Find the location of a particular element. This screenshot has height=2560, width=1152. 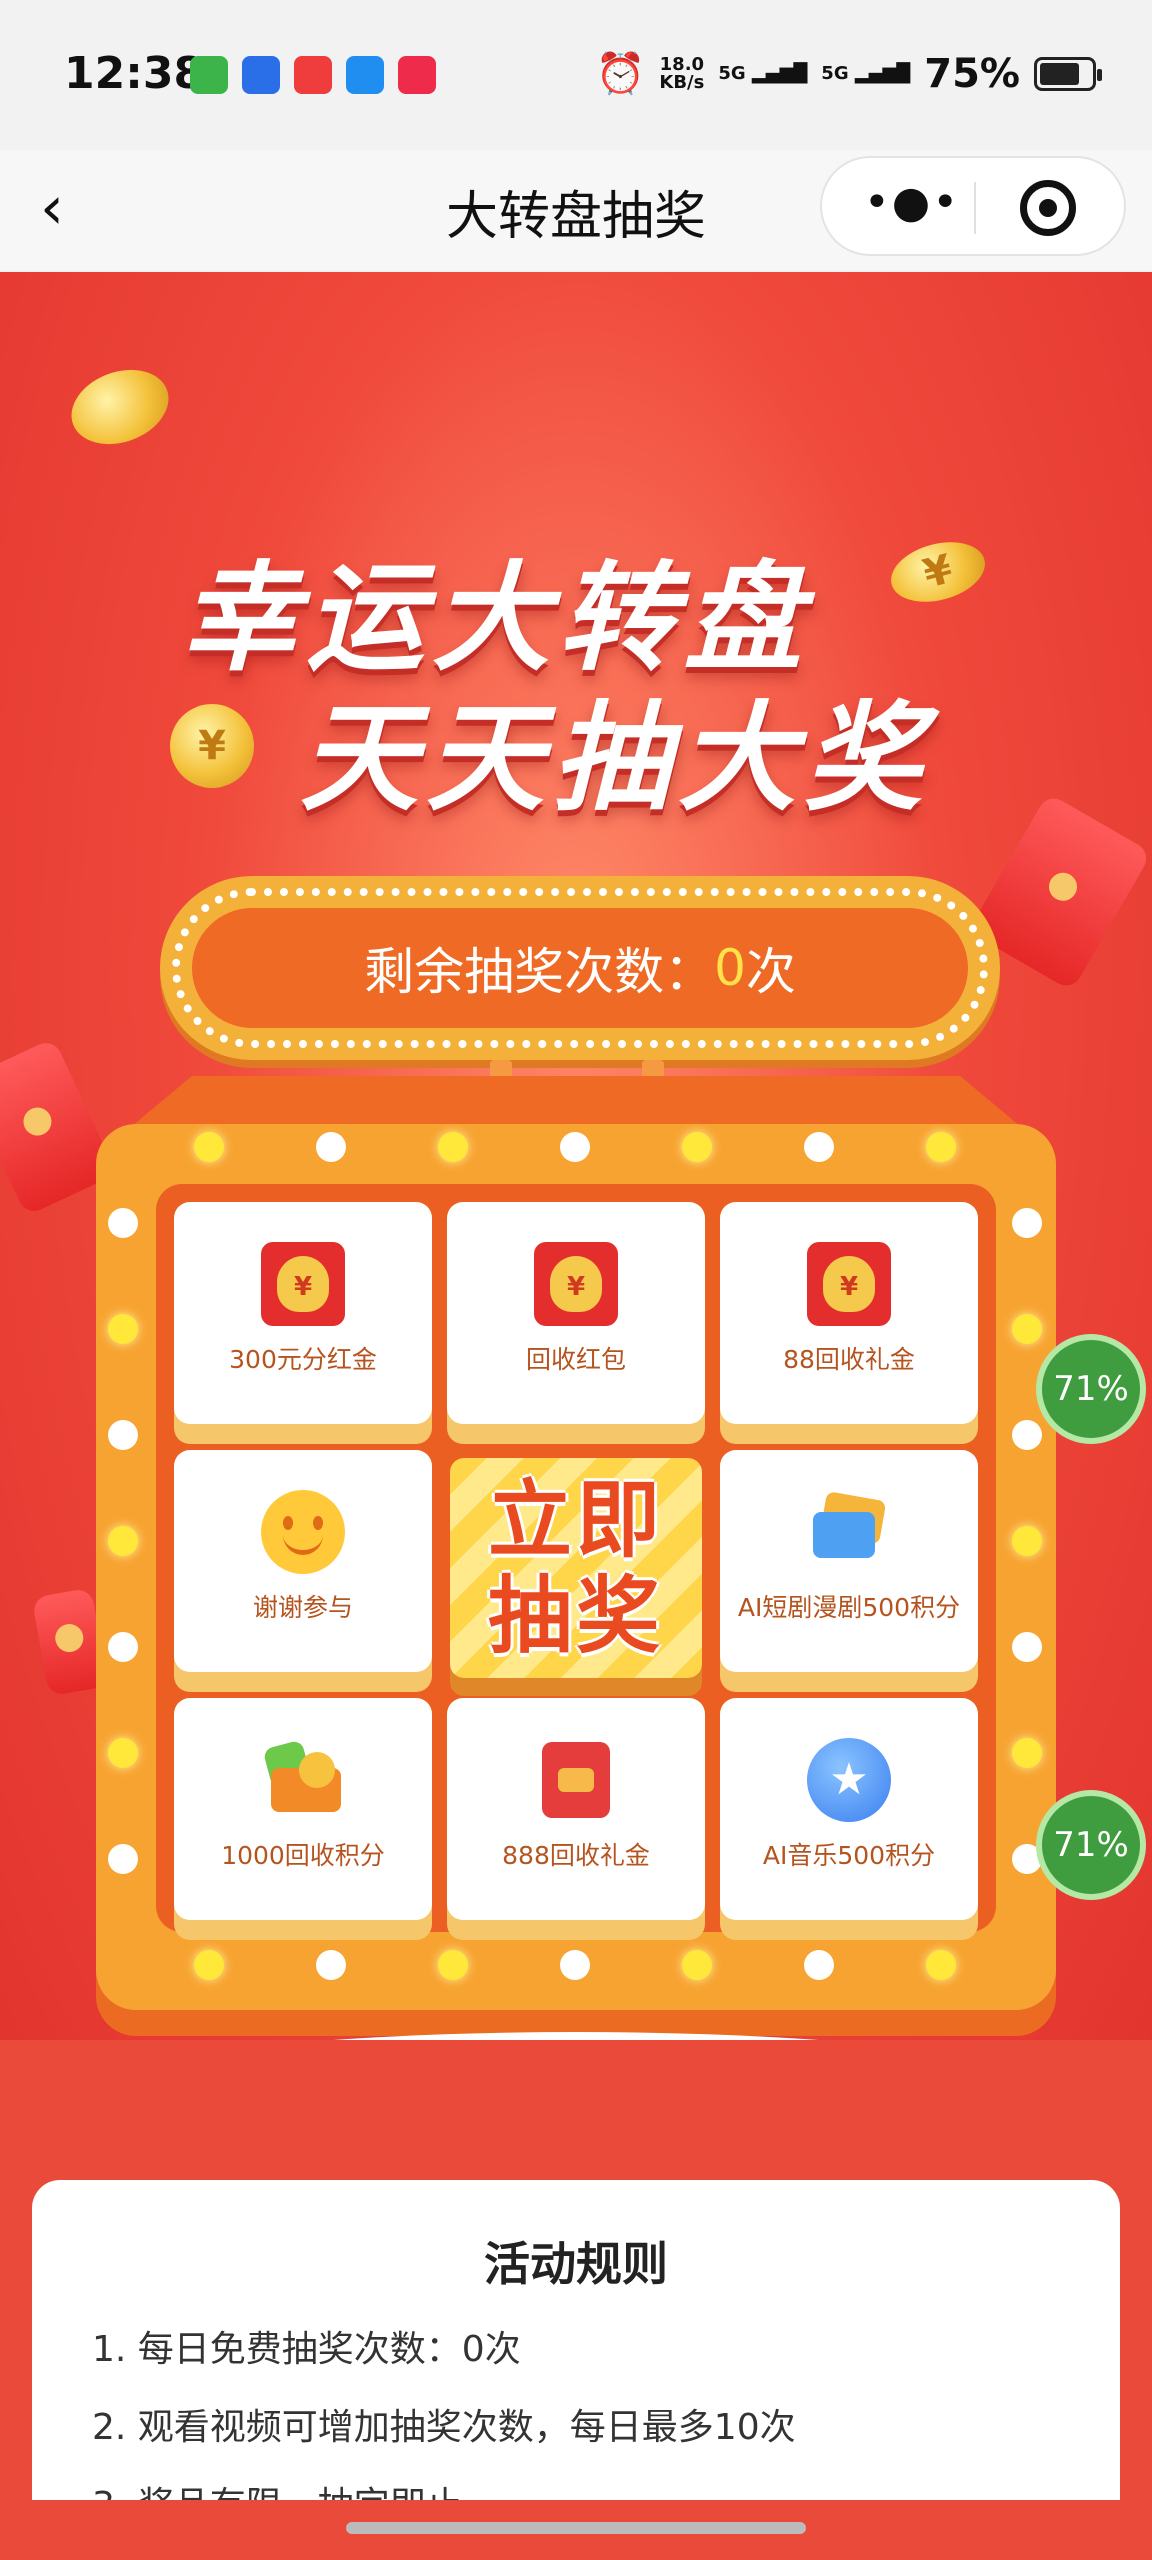

prize-cell: 1000回收积分 is located at coordinates (303, 1809).